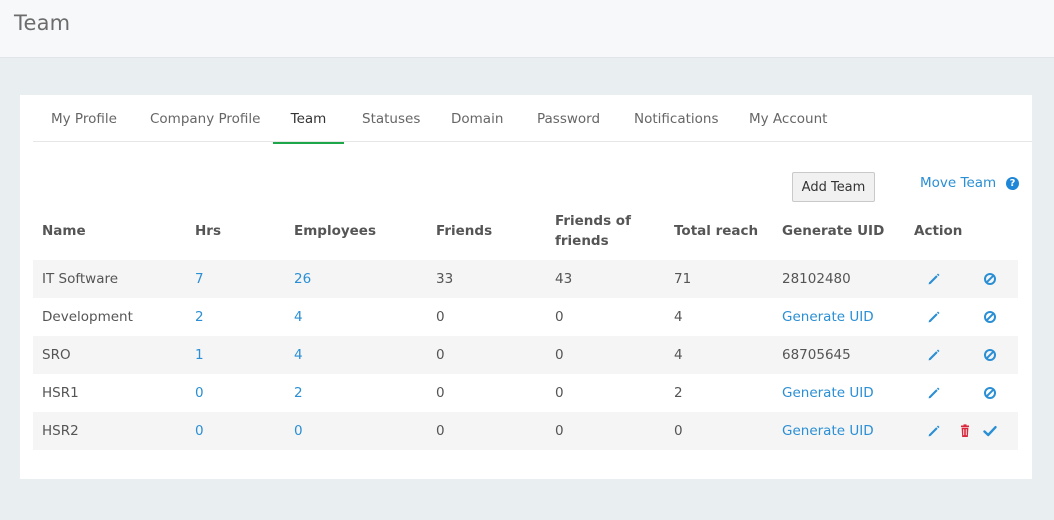  I want to click on move-team-link: Move Team, so click(958, 183).